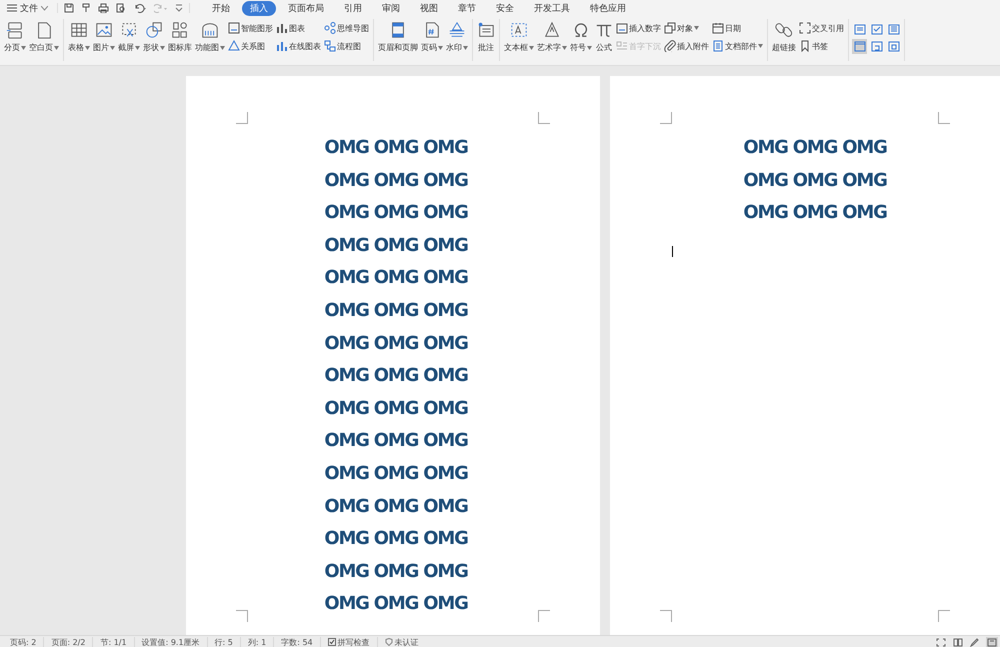 The height and width of the screenshot is (647, 1000). What do you see at coordinates (391, 8) in the screenshot?
I see `ribbon-tab: 审阅` at bounding box center [391, 8].